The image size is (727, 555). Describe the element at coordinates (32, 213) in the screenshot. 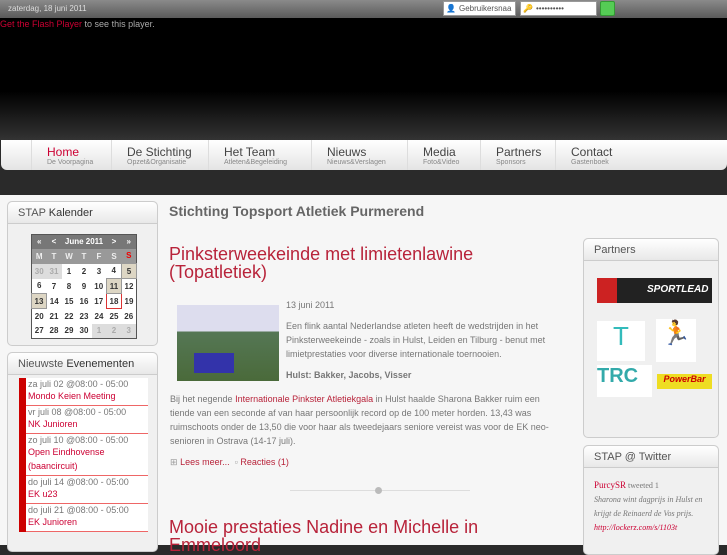

I see `title-a: STAP` at that location.